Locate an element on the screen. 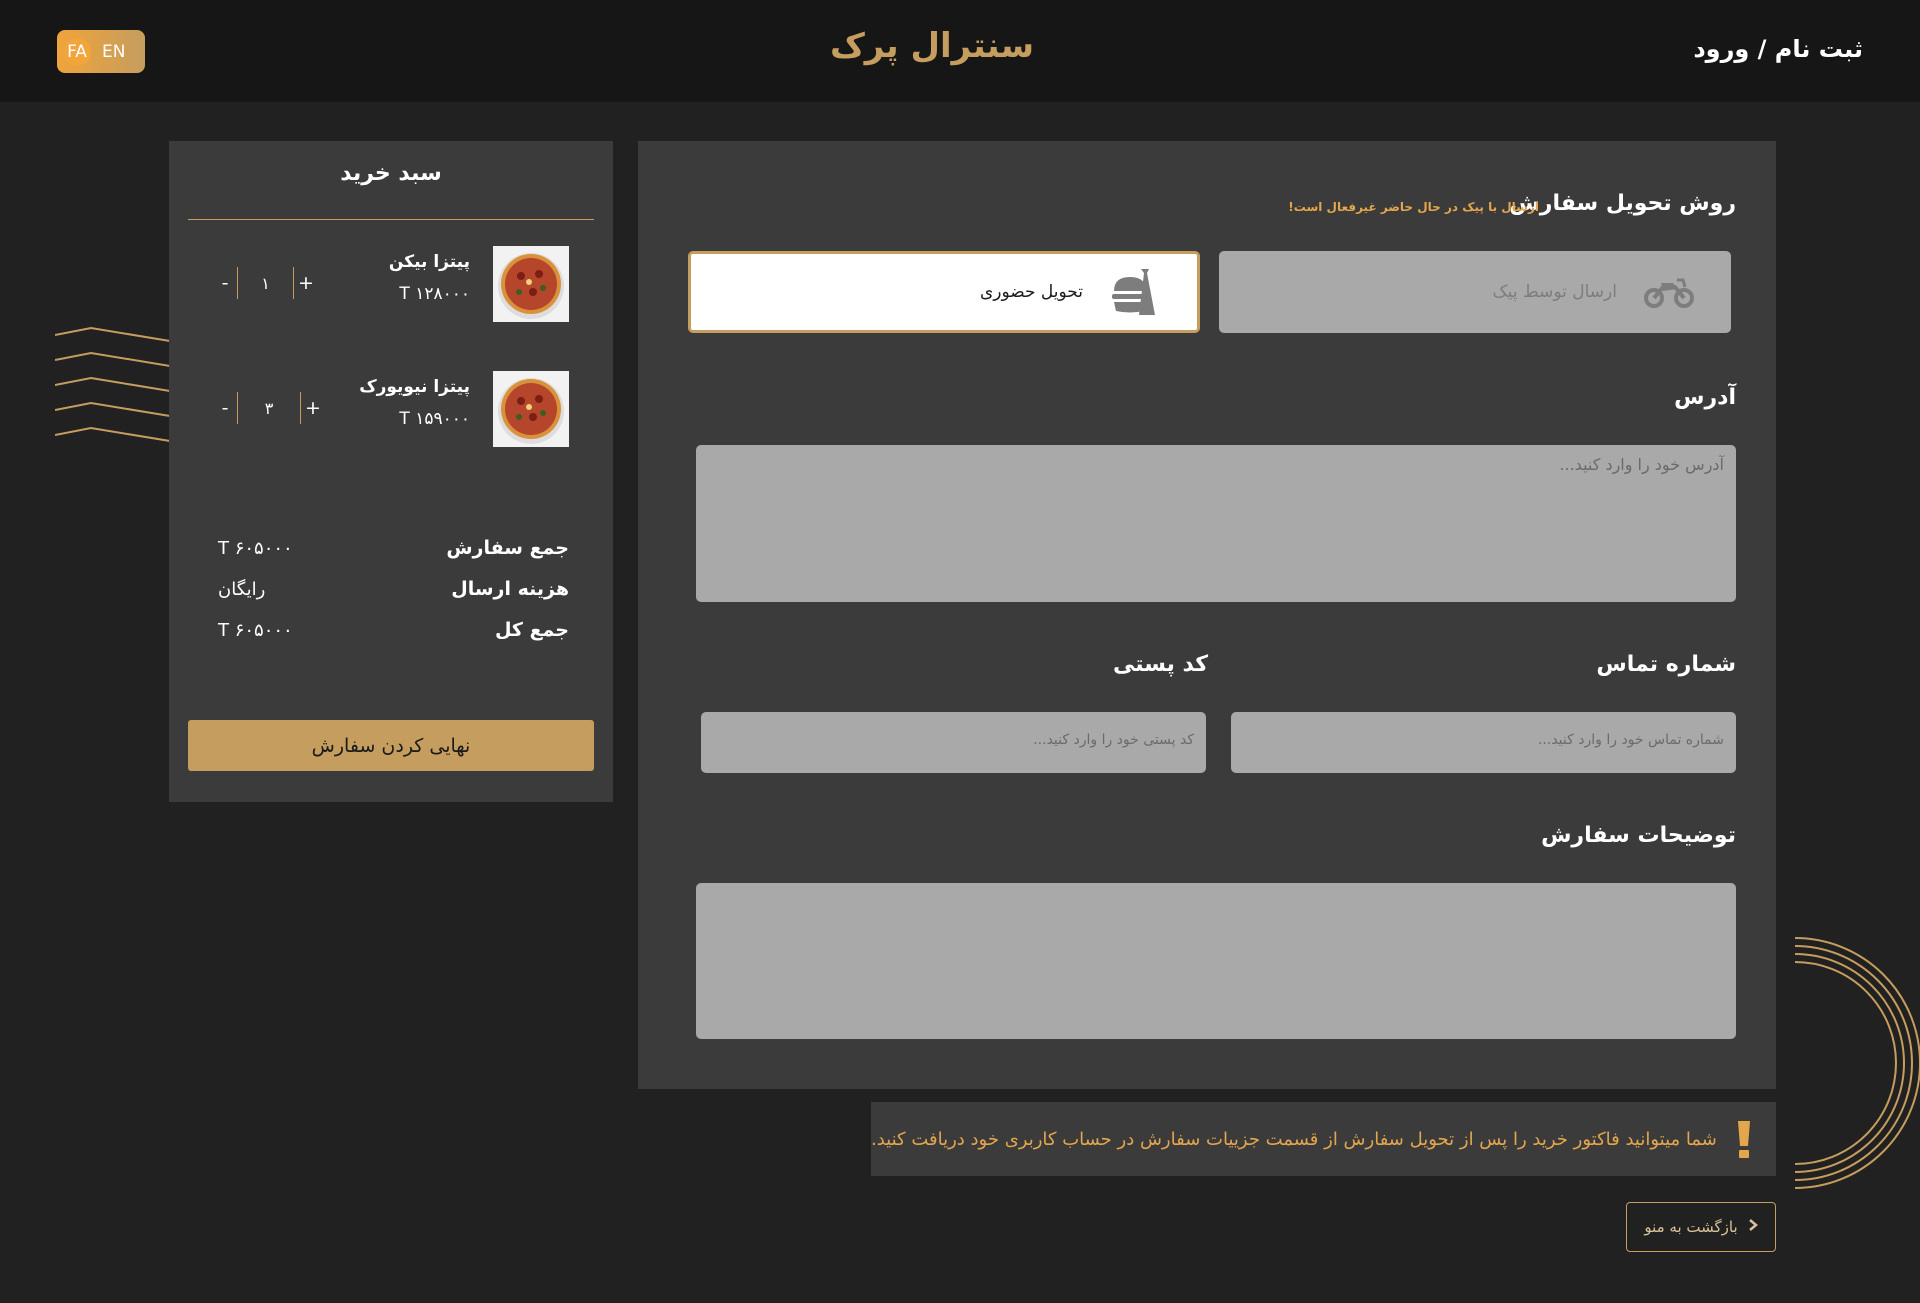 This screenshot has width=1920, height=1303. address-title: آدرس is located at coordinates (1705, 397).